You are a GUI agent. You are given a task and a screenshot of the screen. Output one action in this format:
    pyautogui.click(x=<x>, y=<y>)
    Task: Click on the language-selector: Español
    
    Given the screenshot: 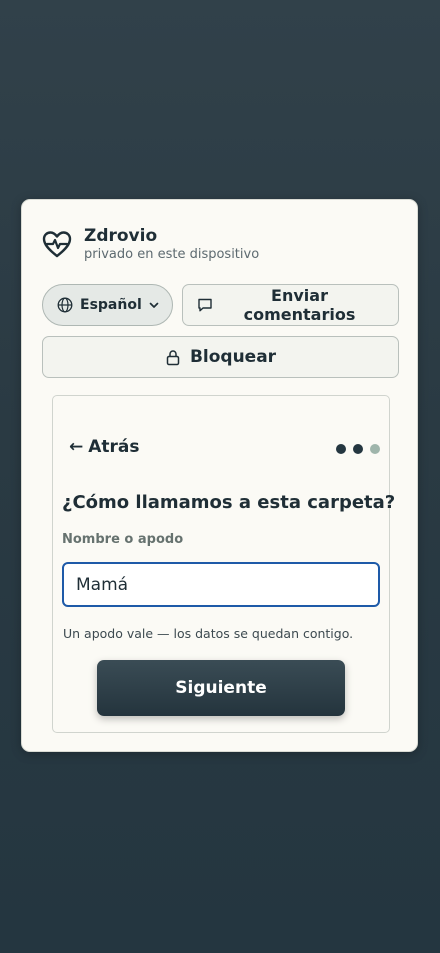 What is the action you would take?
    pyautogui.click(x=107, y=305)
    